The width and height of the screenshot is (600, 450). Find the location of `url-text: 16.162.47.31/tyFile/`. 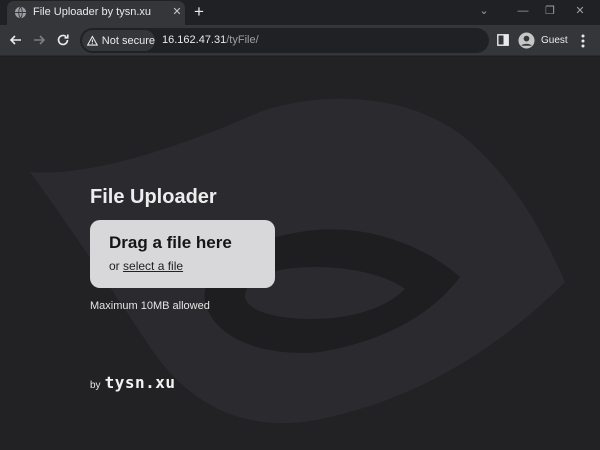

url-text: 16.162.47.31/tyFile/ is located at coordinates (210, 40).